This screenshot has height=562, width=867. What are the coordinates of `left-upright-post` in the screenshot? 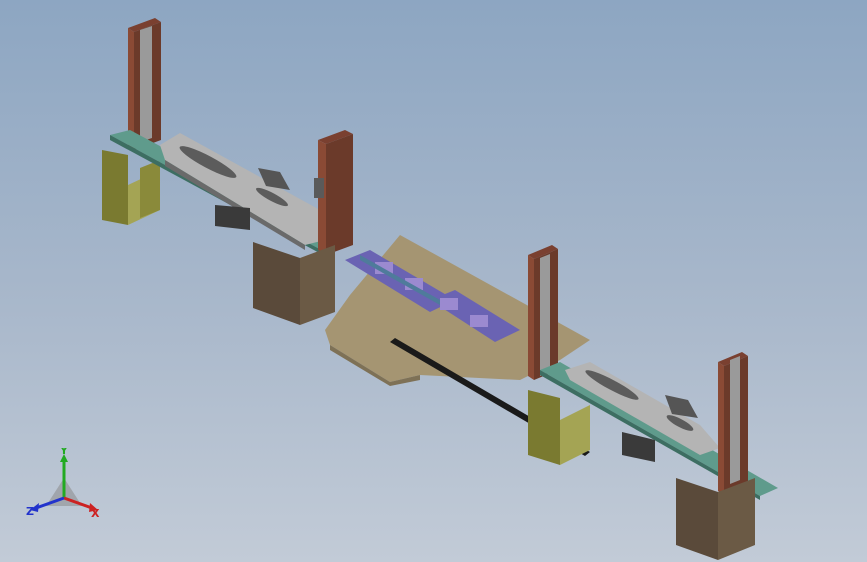 It's located at (144, 84).